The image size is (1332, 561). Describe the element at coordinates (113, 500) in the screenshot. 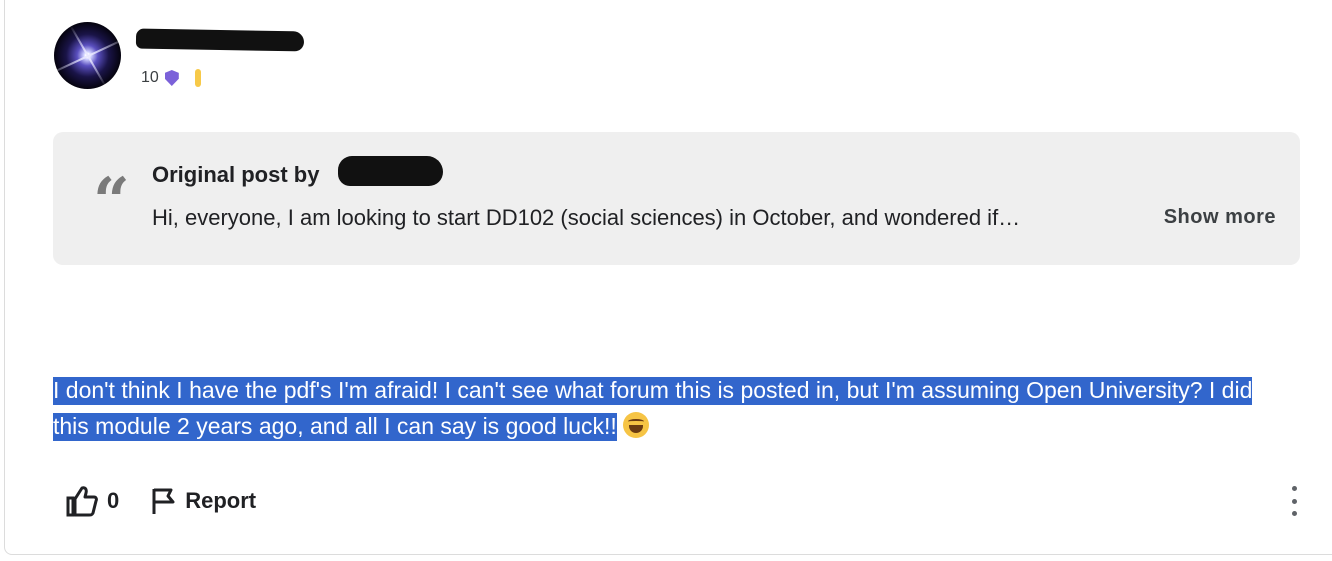

I see `like-count: 0` at that location.